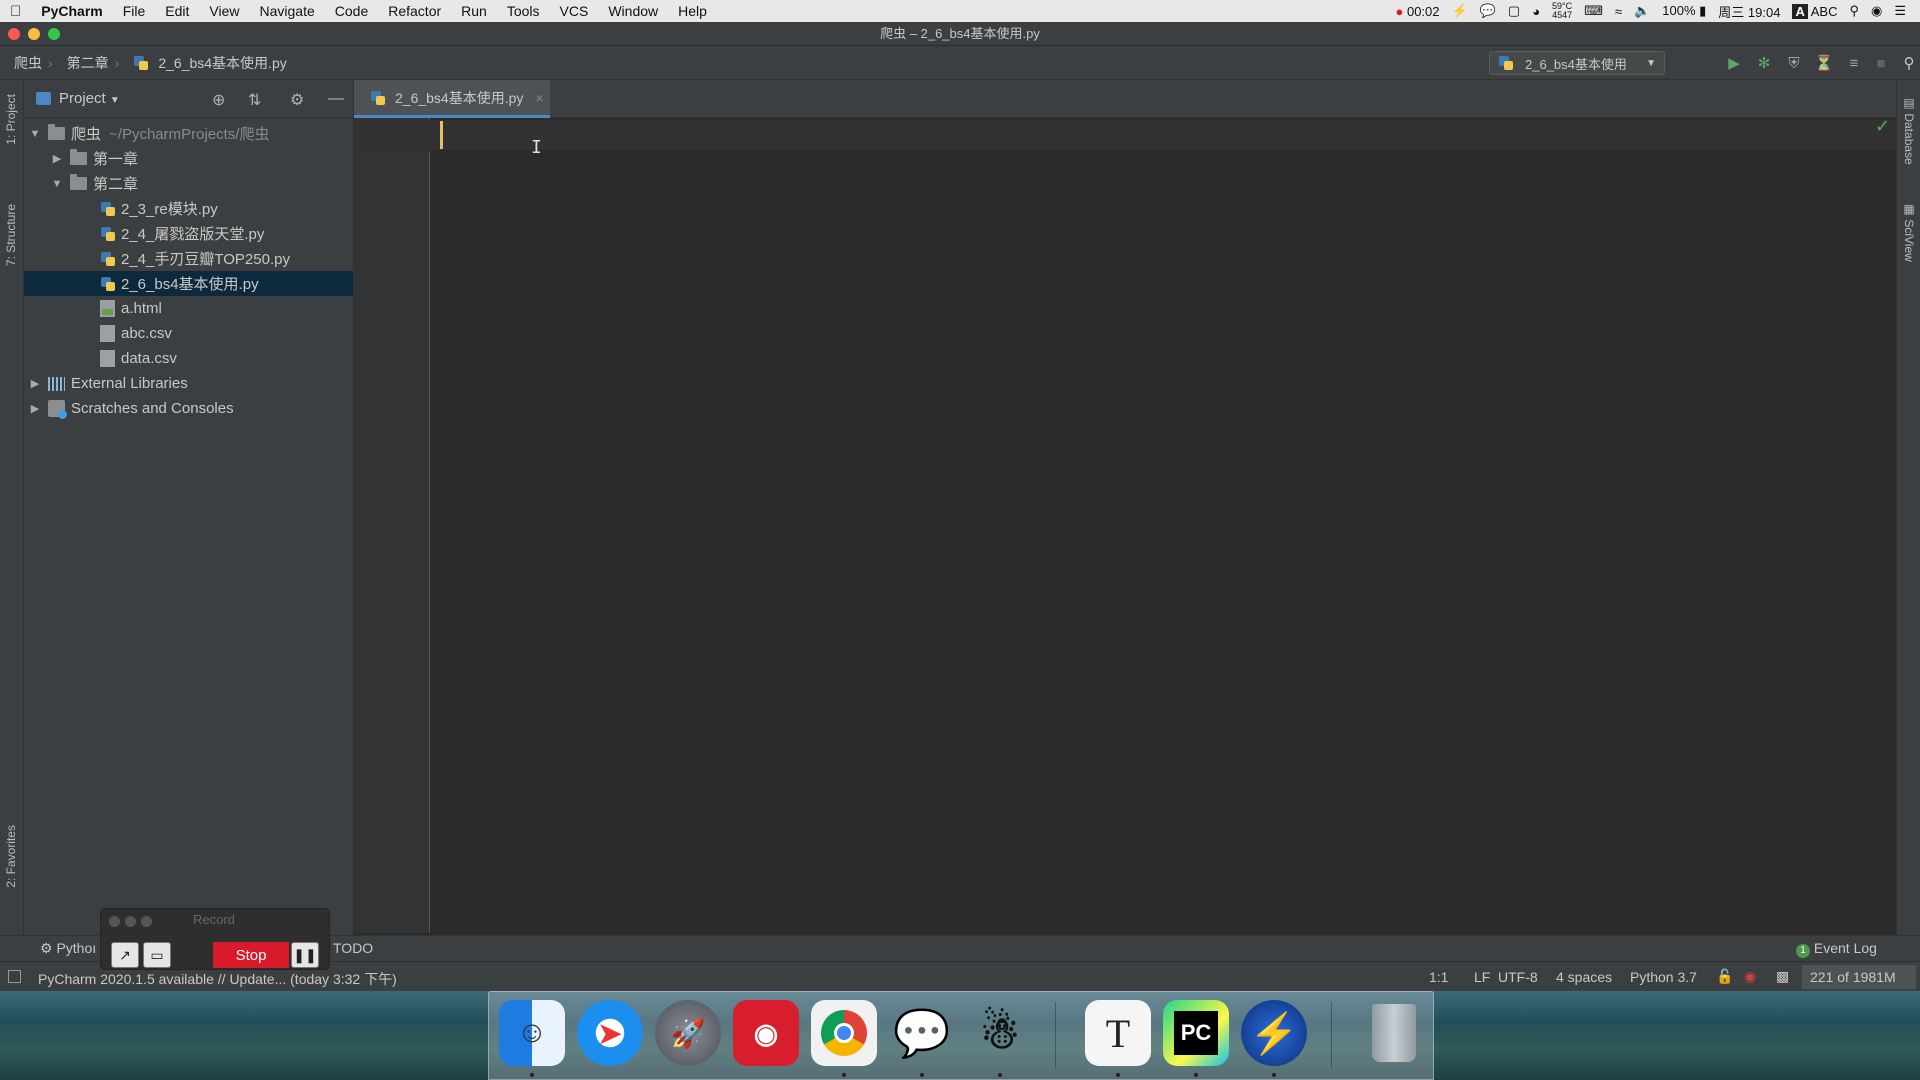 The height and width of the screenshot is (1080, 1920). Describe the element at coordinates (1518, 977) in the screenshot. I see `file-encoding: UTF-8` at that location.